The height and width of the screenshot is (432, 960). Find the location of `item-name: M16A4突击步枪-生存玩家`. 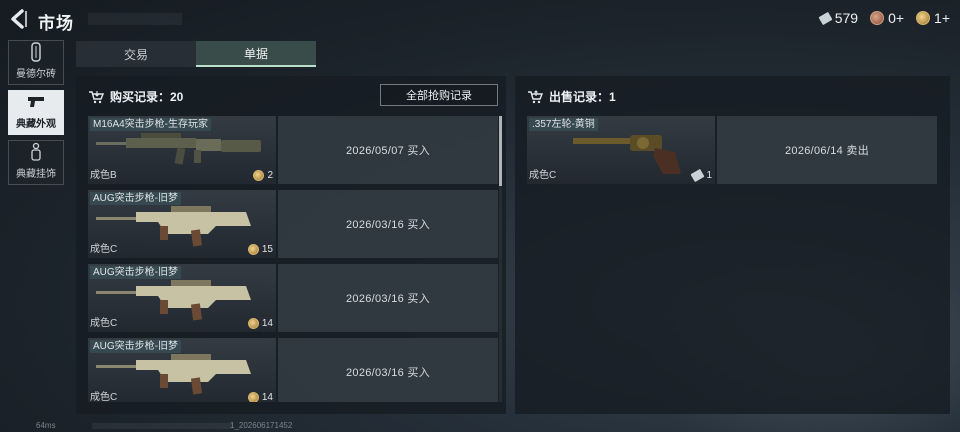

item-name: M16A4突击步枪-生存玩家 is located at coordinates (151, 124).